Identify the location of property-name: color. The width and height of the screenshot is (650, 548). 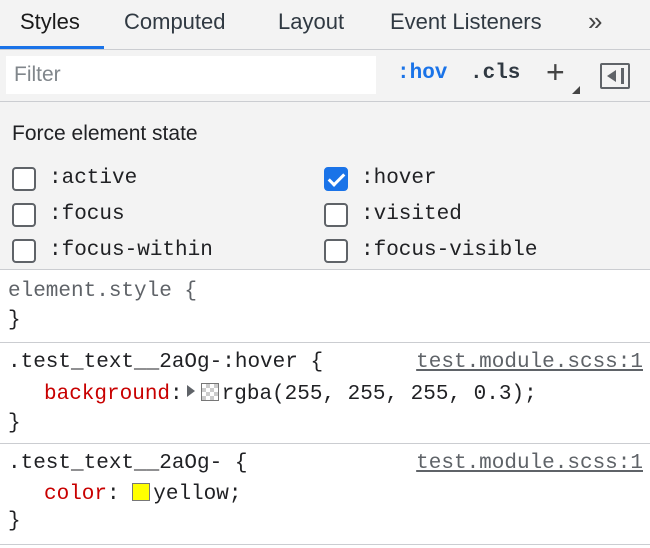
(75, 494).